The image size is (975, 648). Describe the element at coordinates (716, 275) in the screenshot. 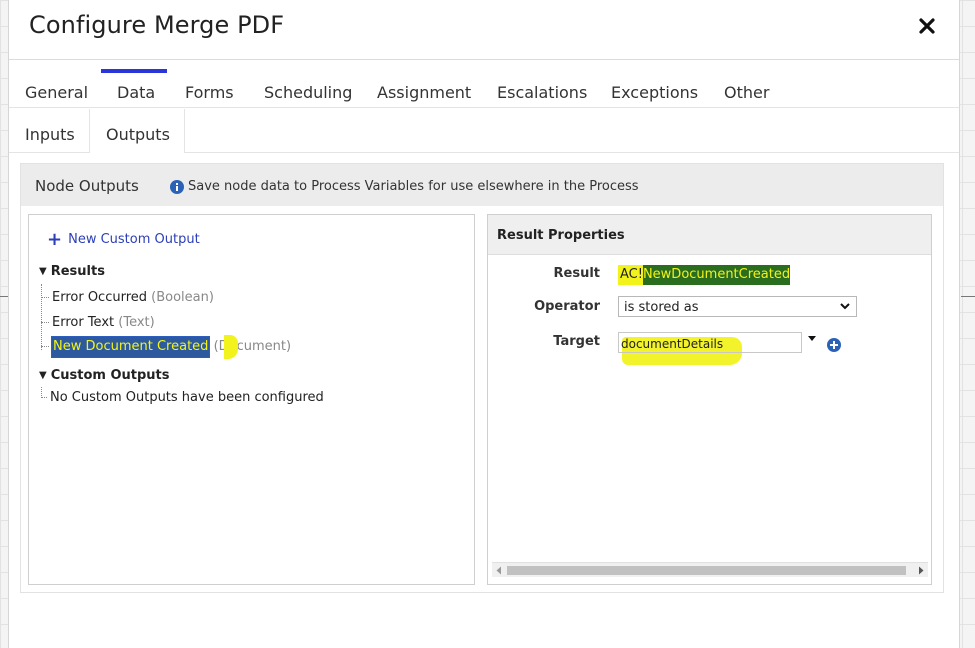

I see `result-expression: NewDocumentCreated` at that location.